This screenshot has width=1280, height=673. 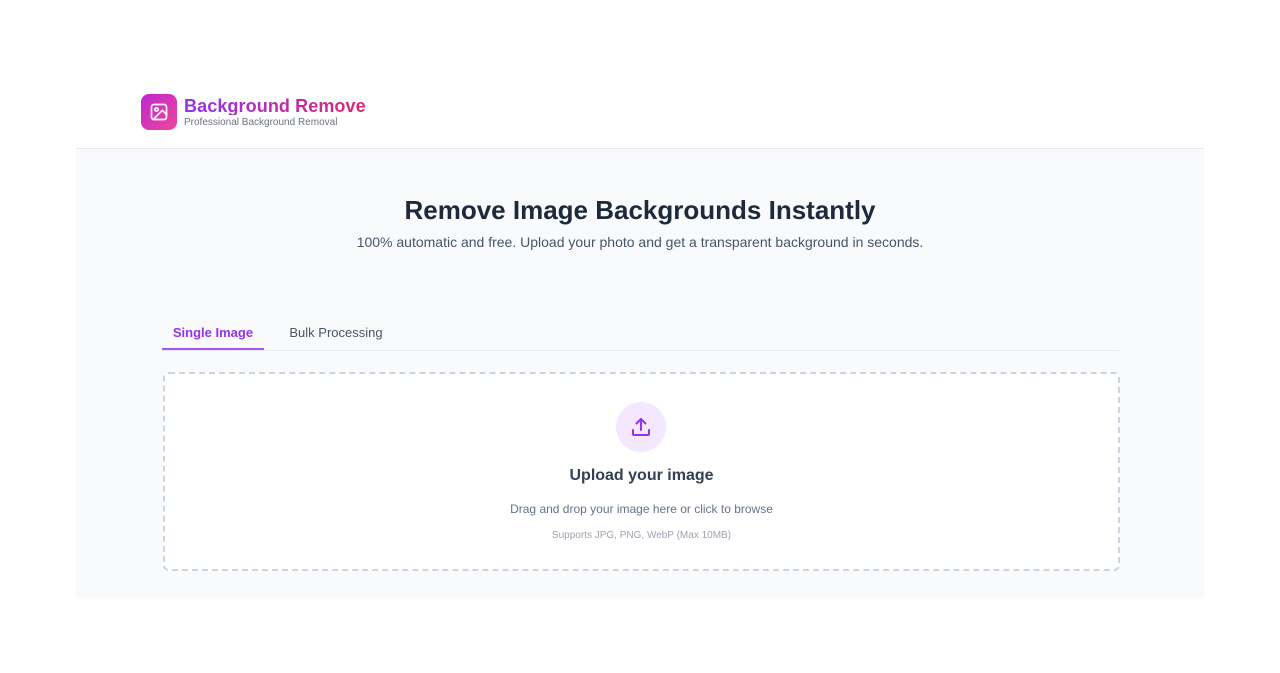 I want to click on page-title: Remove Image Backgrounds Instantly, so click(x=640, y=210).